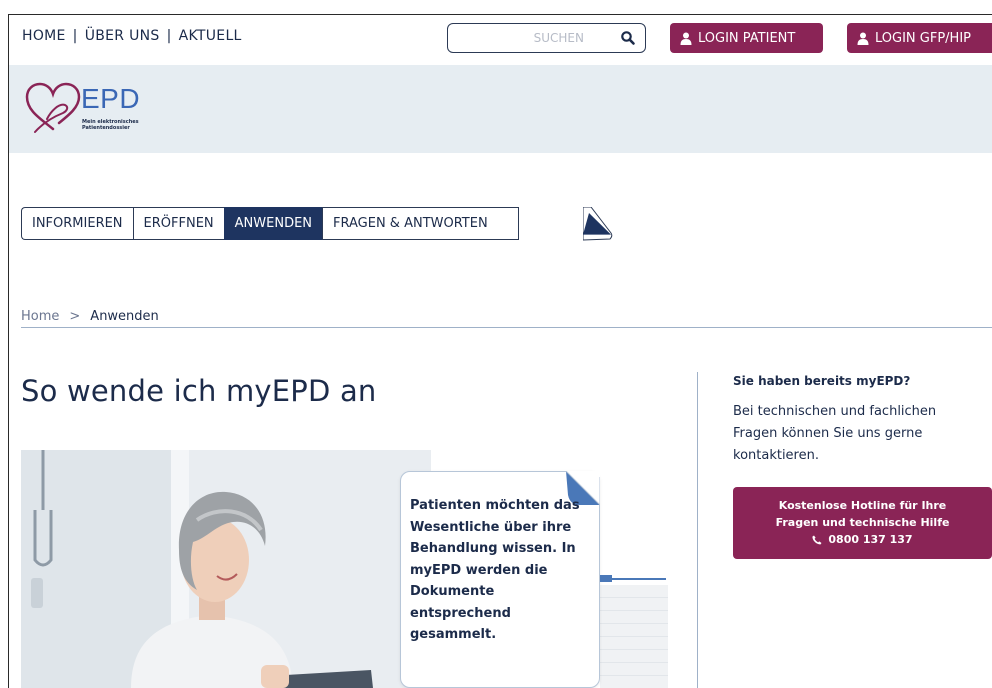  I want to click on hero-image, so click(226, 569).